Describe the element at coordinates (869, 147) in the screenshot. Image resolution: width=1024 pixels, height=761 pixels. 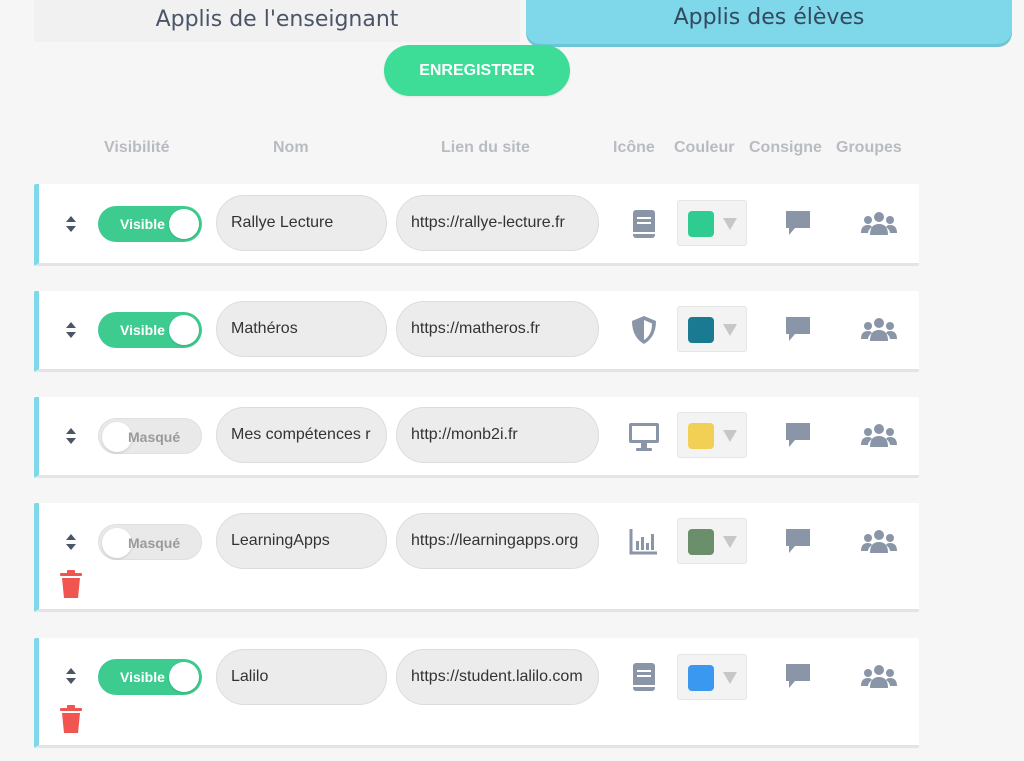
I see `column-header-groups: Groupes` at that location.